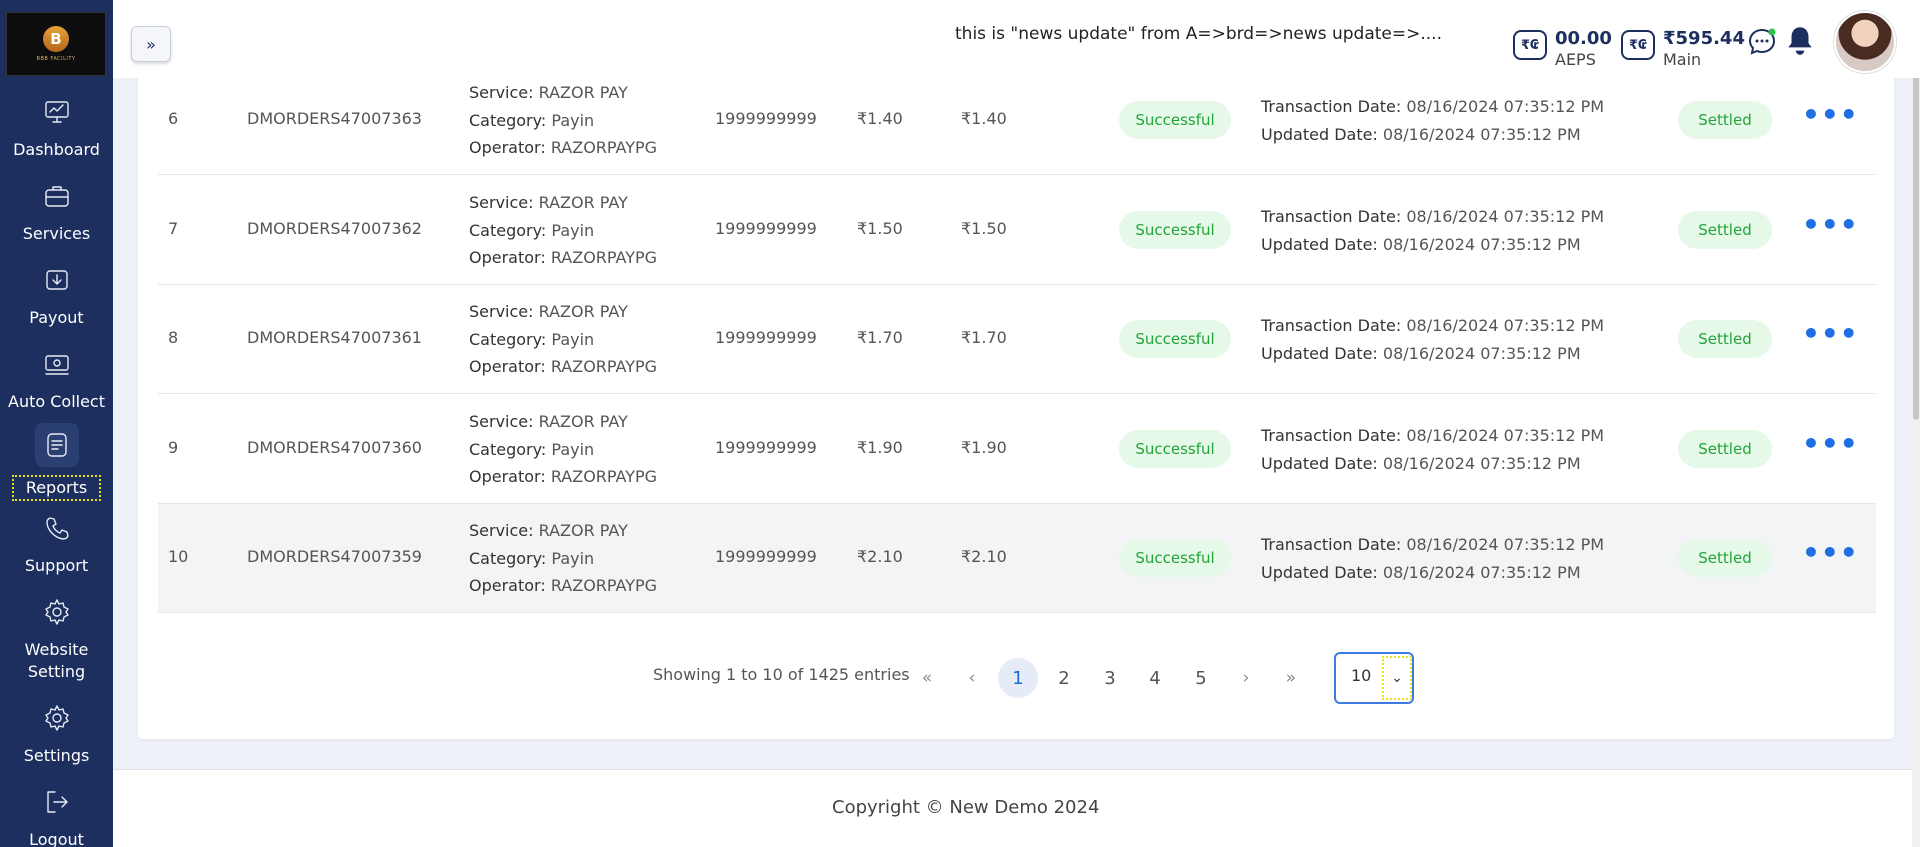 This screenshot has height=847, width=1920. What do you see at coordinates (56, 380) in the screenshot?
I see `sidebar-item-auto-collect: Auto Collect` at bounding box center [56, 380].